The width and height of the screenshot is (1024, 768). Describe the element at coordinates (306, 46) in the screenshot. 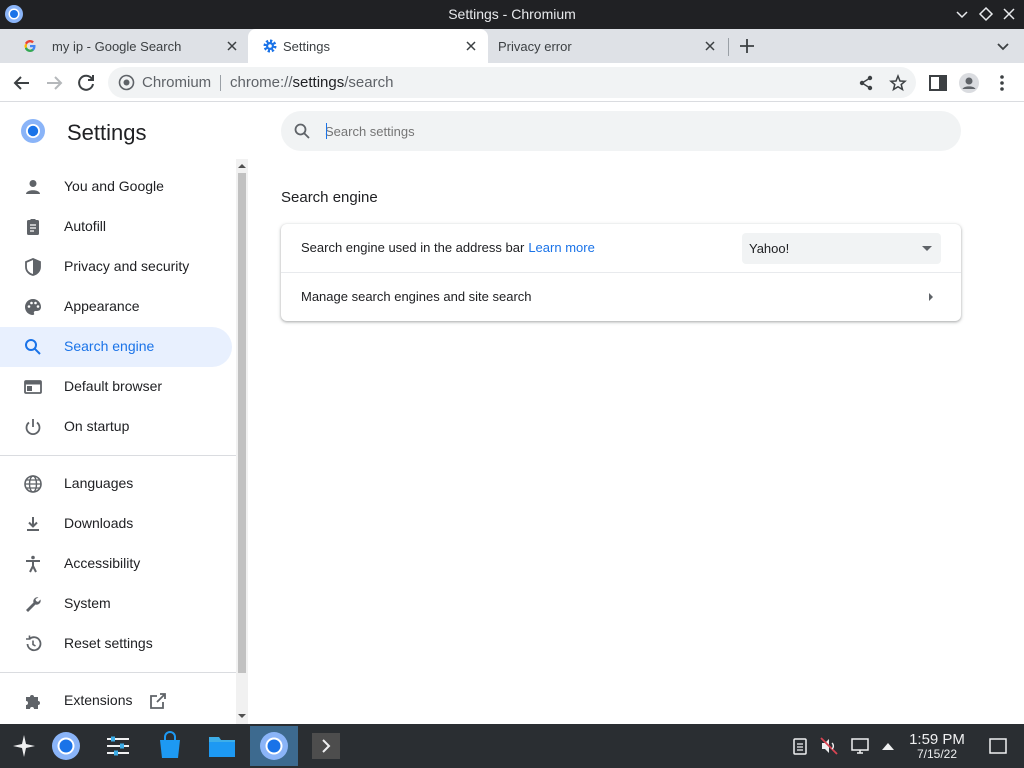

I see `tab-title: Settings` at that location.